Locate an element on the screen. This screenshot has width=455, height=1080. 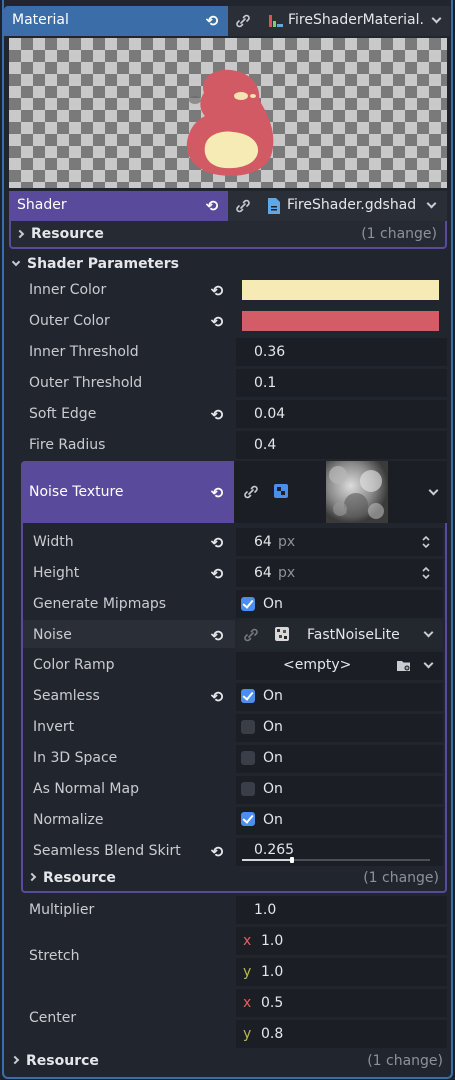
height-unit: px is located at coordinates (287, 573).